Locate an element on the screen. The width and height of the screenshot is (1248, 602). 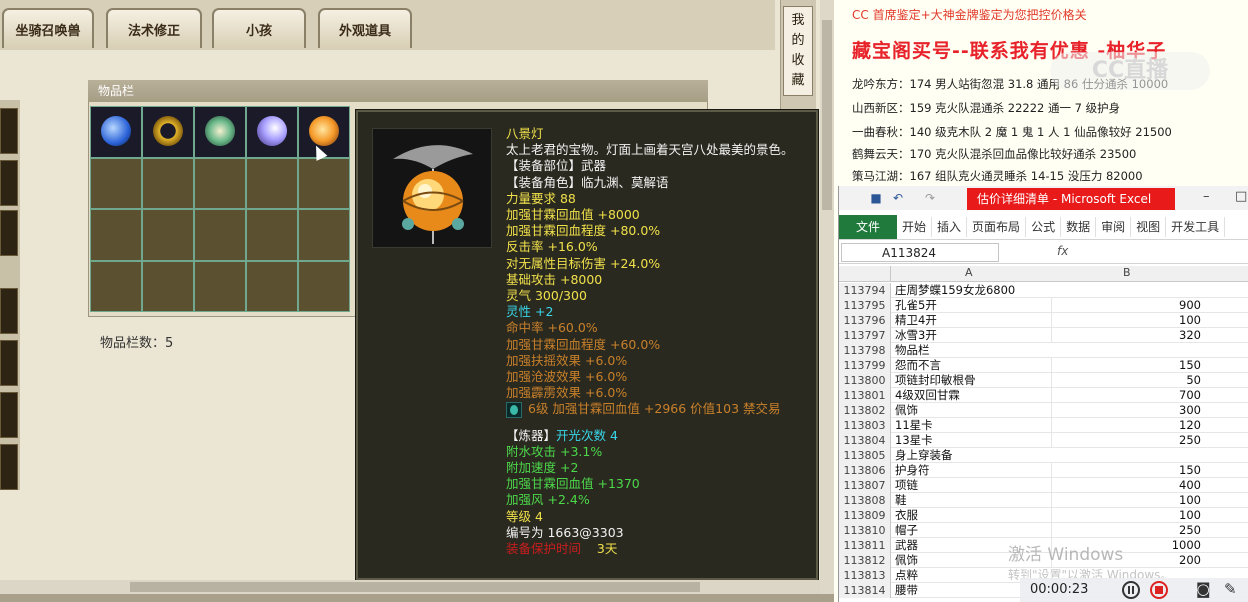
cell-b: 120 is located at coordinates (1126, 425).